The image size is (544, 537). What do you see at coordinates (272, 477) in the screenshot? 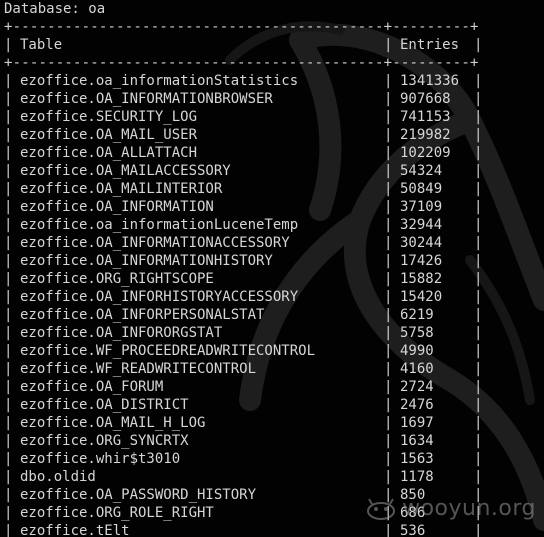
I see `table-row: | dbo.oldid | 1178 |` at bounding box center [272, 477].